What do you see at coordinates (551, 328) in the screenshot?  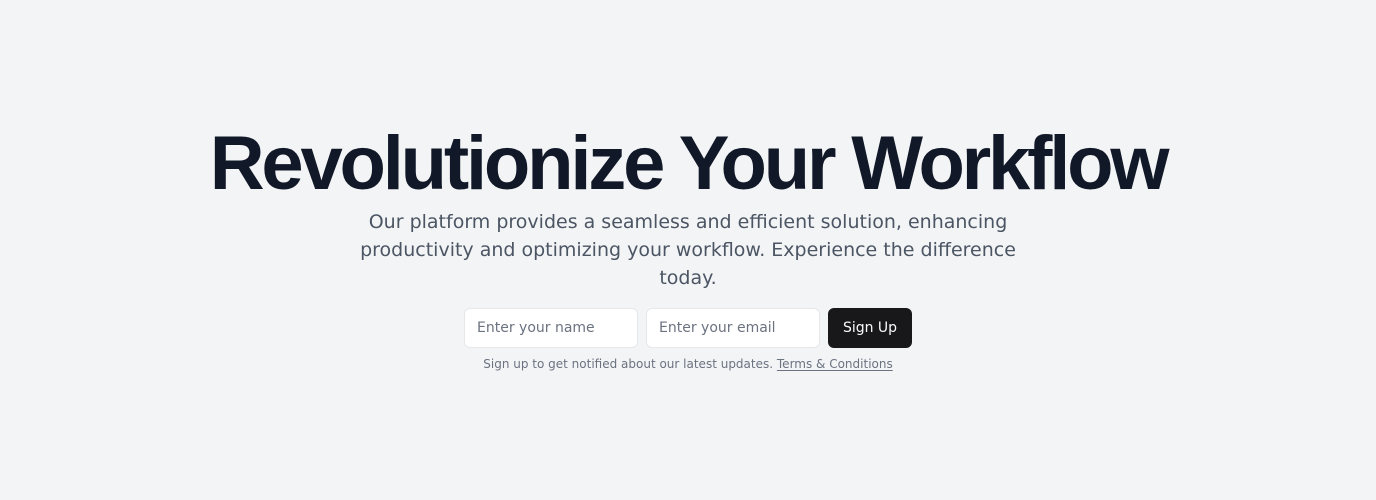 I see `name-input` at bounding box center [551, 328].